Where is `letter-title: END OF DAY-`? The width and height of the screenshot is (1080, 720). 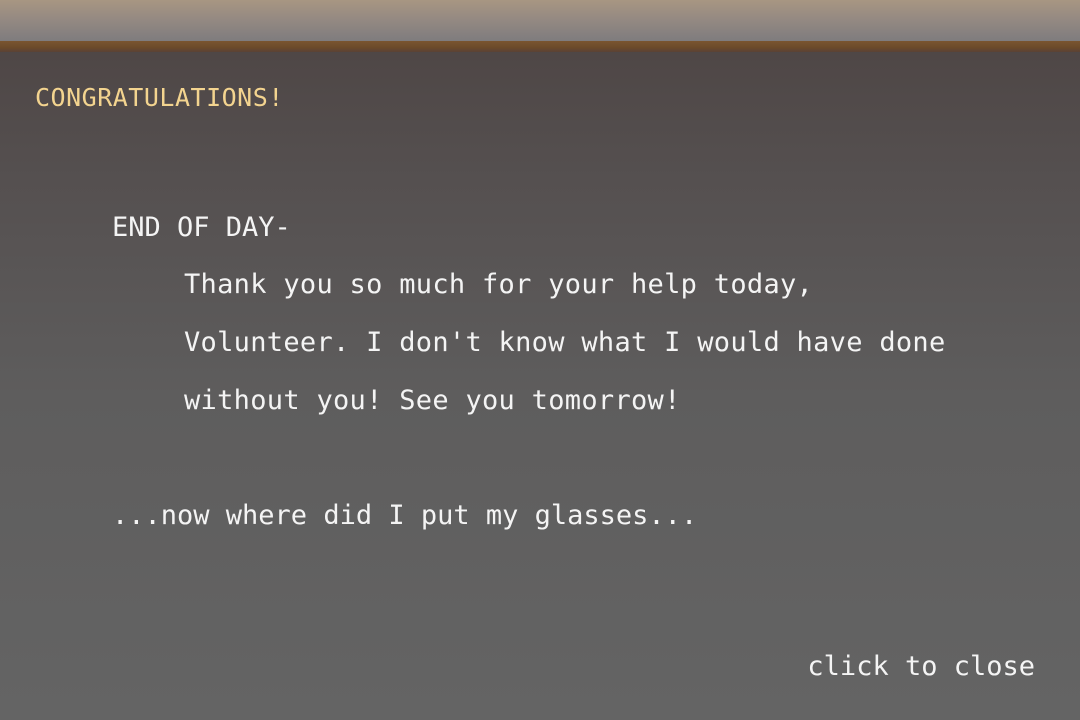
letter-title: END OF DAY- is located at coordinates (201, 227).